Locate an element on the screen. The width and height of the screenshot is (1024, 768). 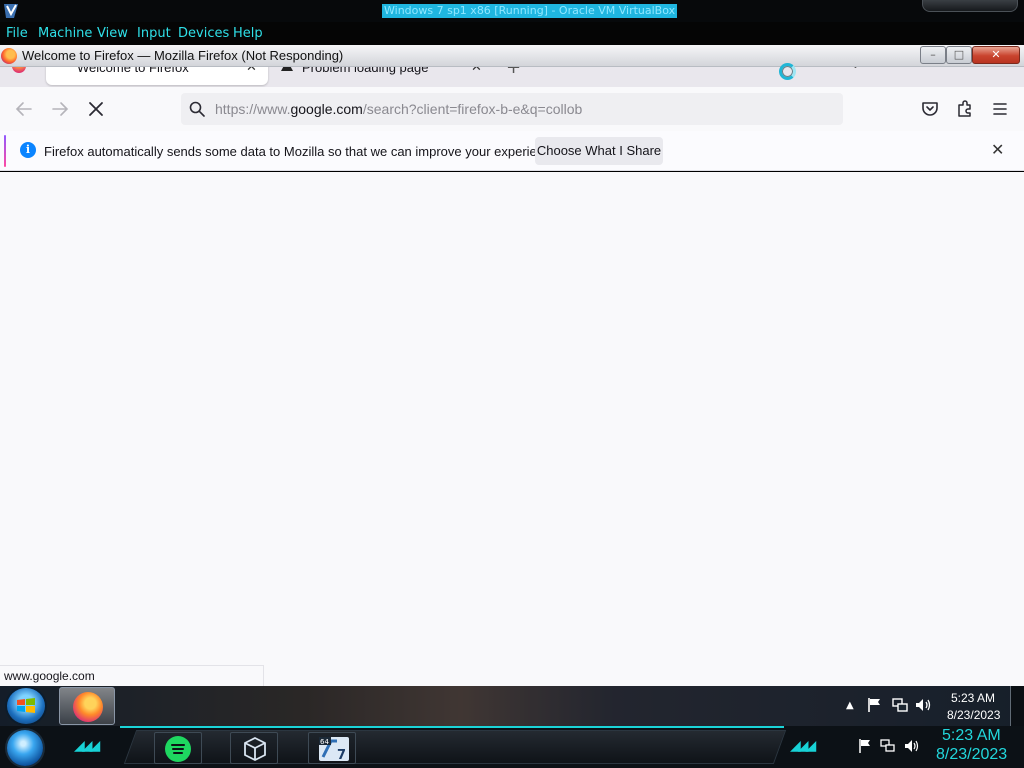
url-host: google.com is located at coordinates (326, 109).